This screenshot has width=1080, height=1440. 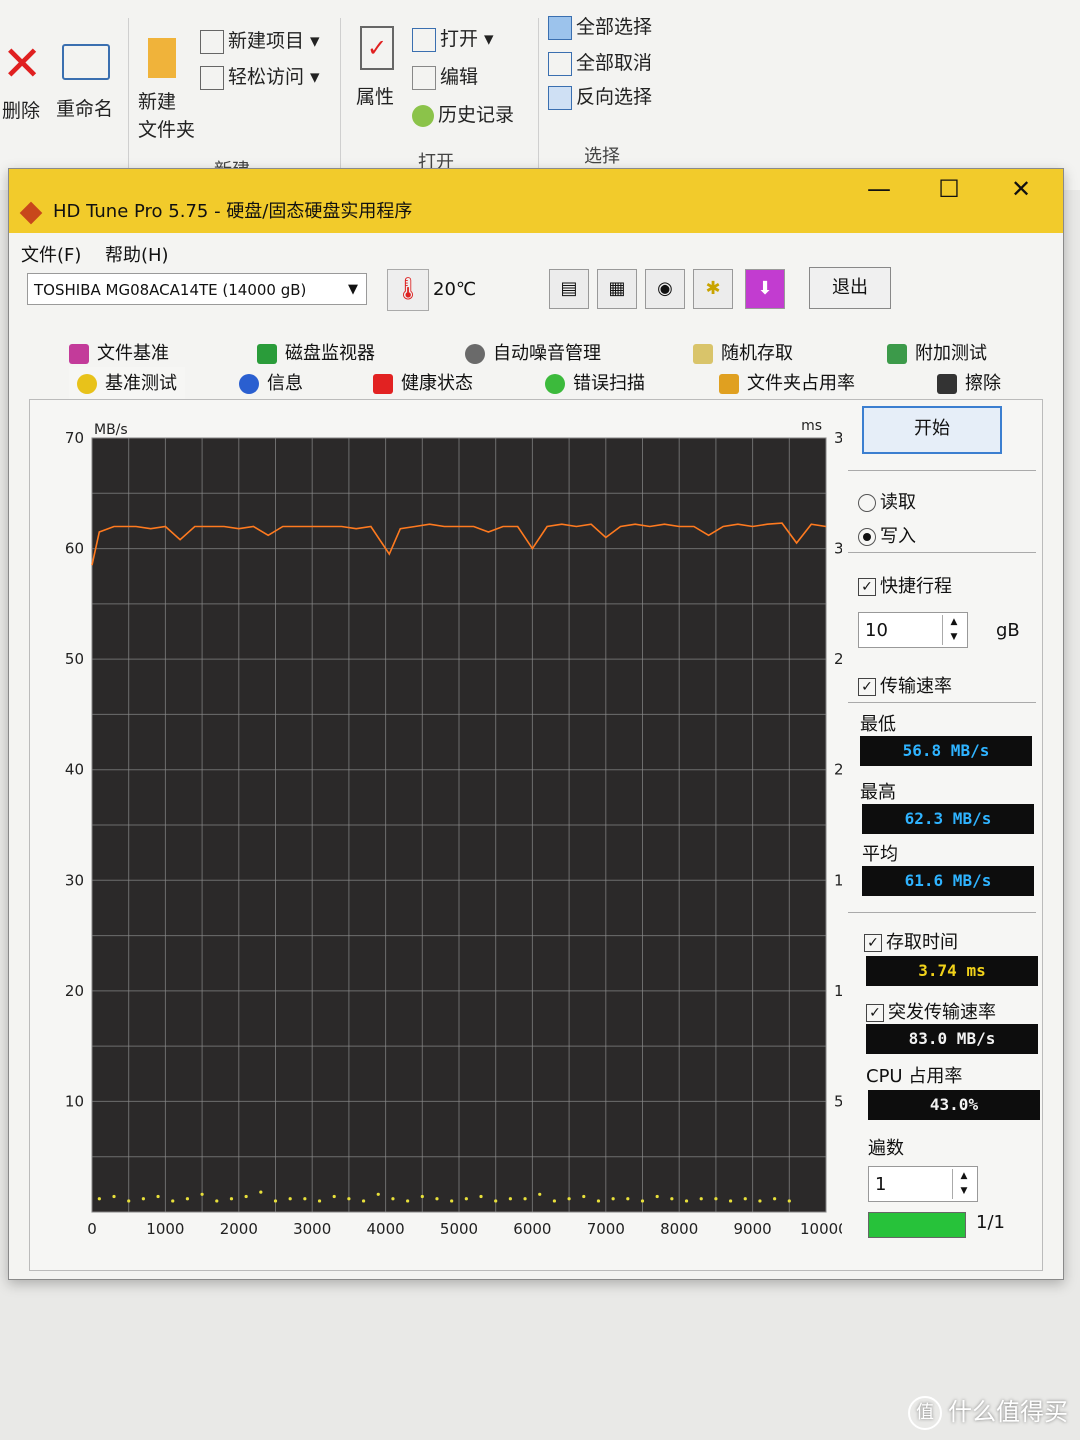 What do you see at coordinates (453, 38) in the screenshot?
I see `open-button: 打开 ▾` at bounding box center [453, 38].